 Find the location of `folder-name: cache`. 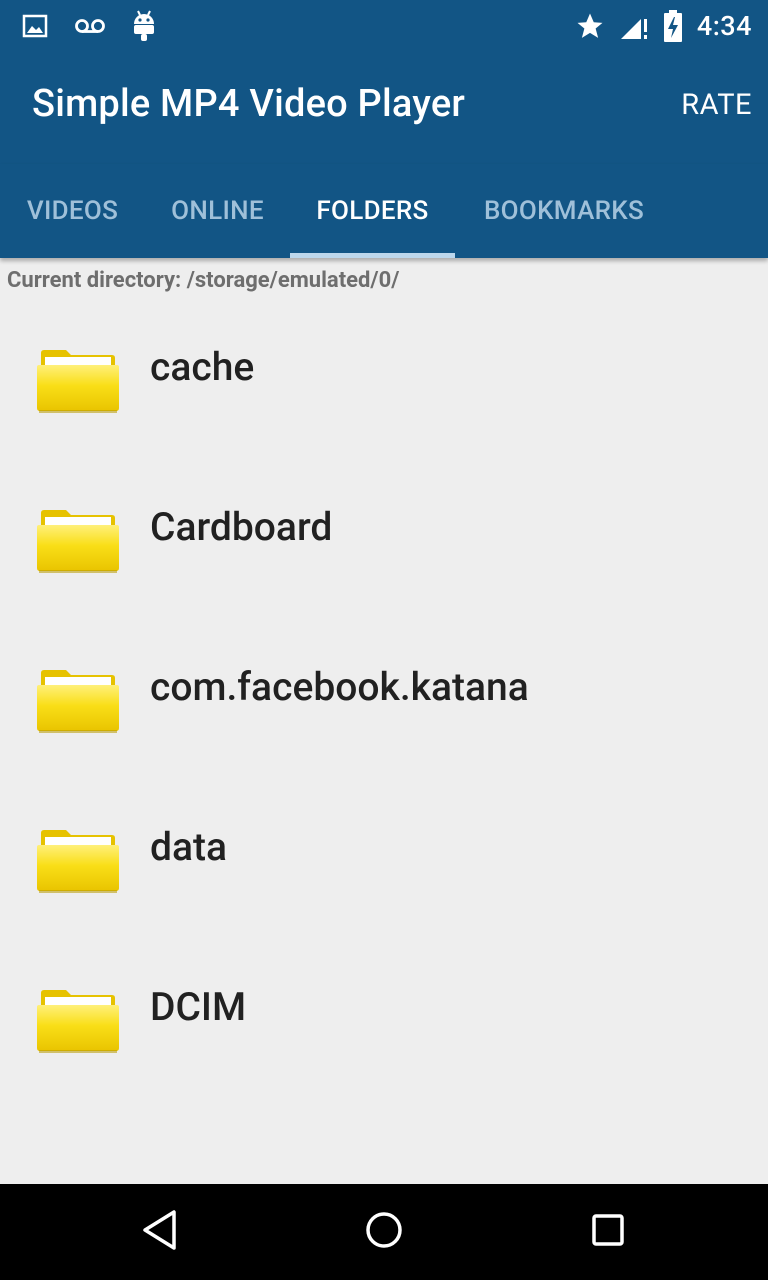

folder-name: cache is located at coordinates (202, 367).